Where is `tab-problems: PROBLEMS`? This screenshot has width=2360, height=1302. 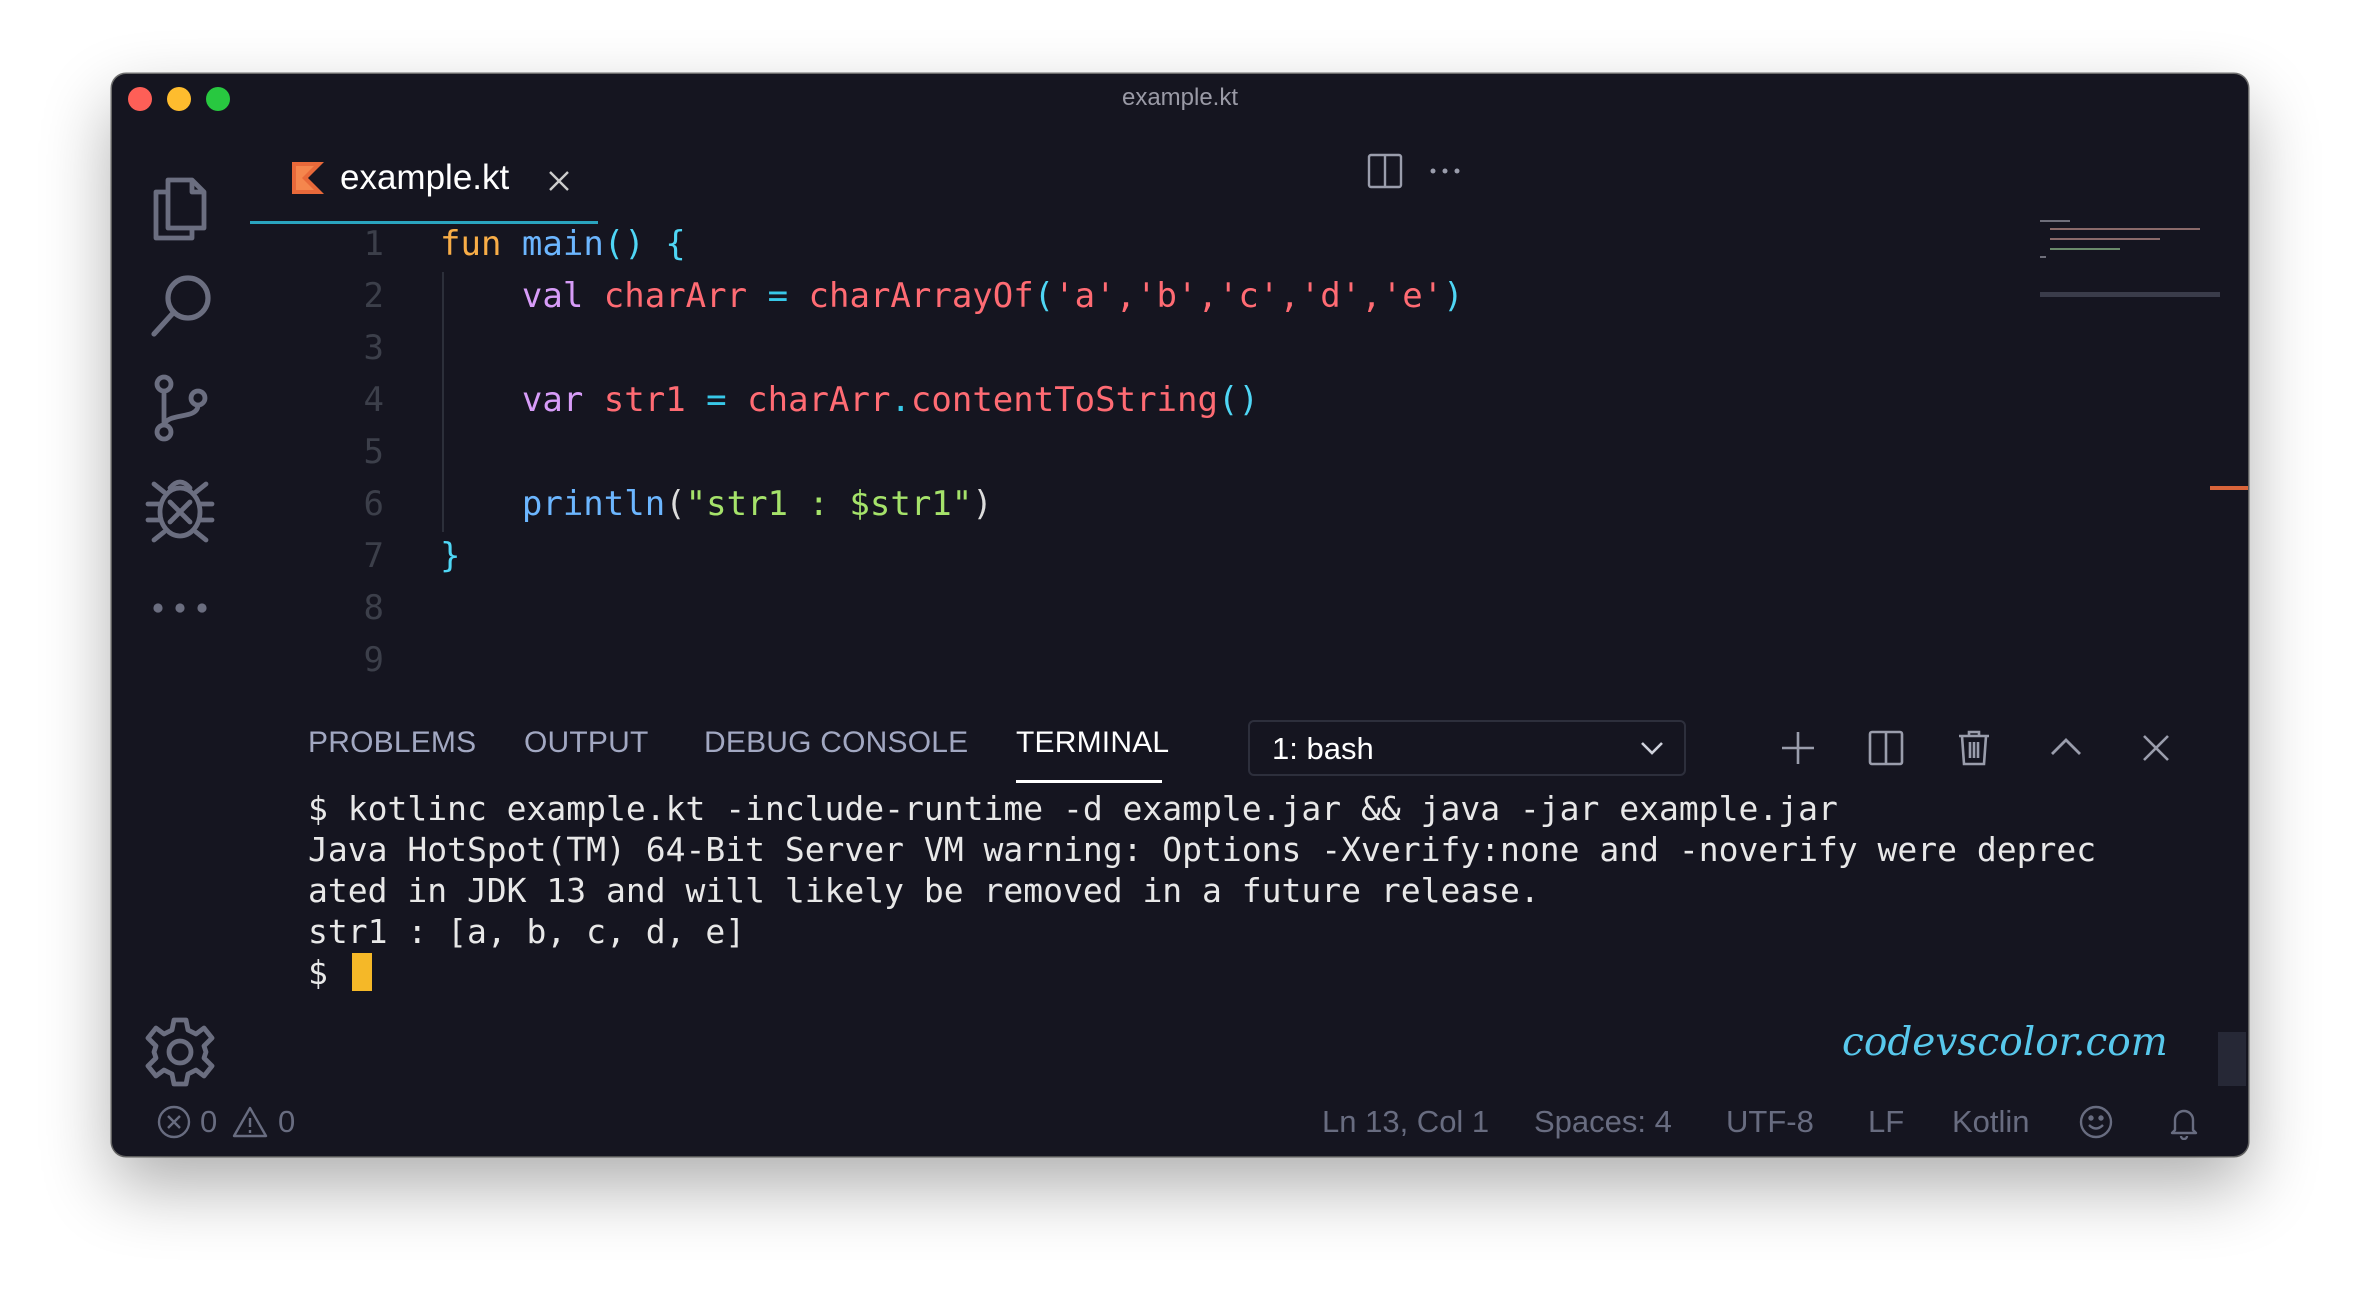 tab-problems: PROBLEMS is located at coordinates (392, 743).